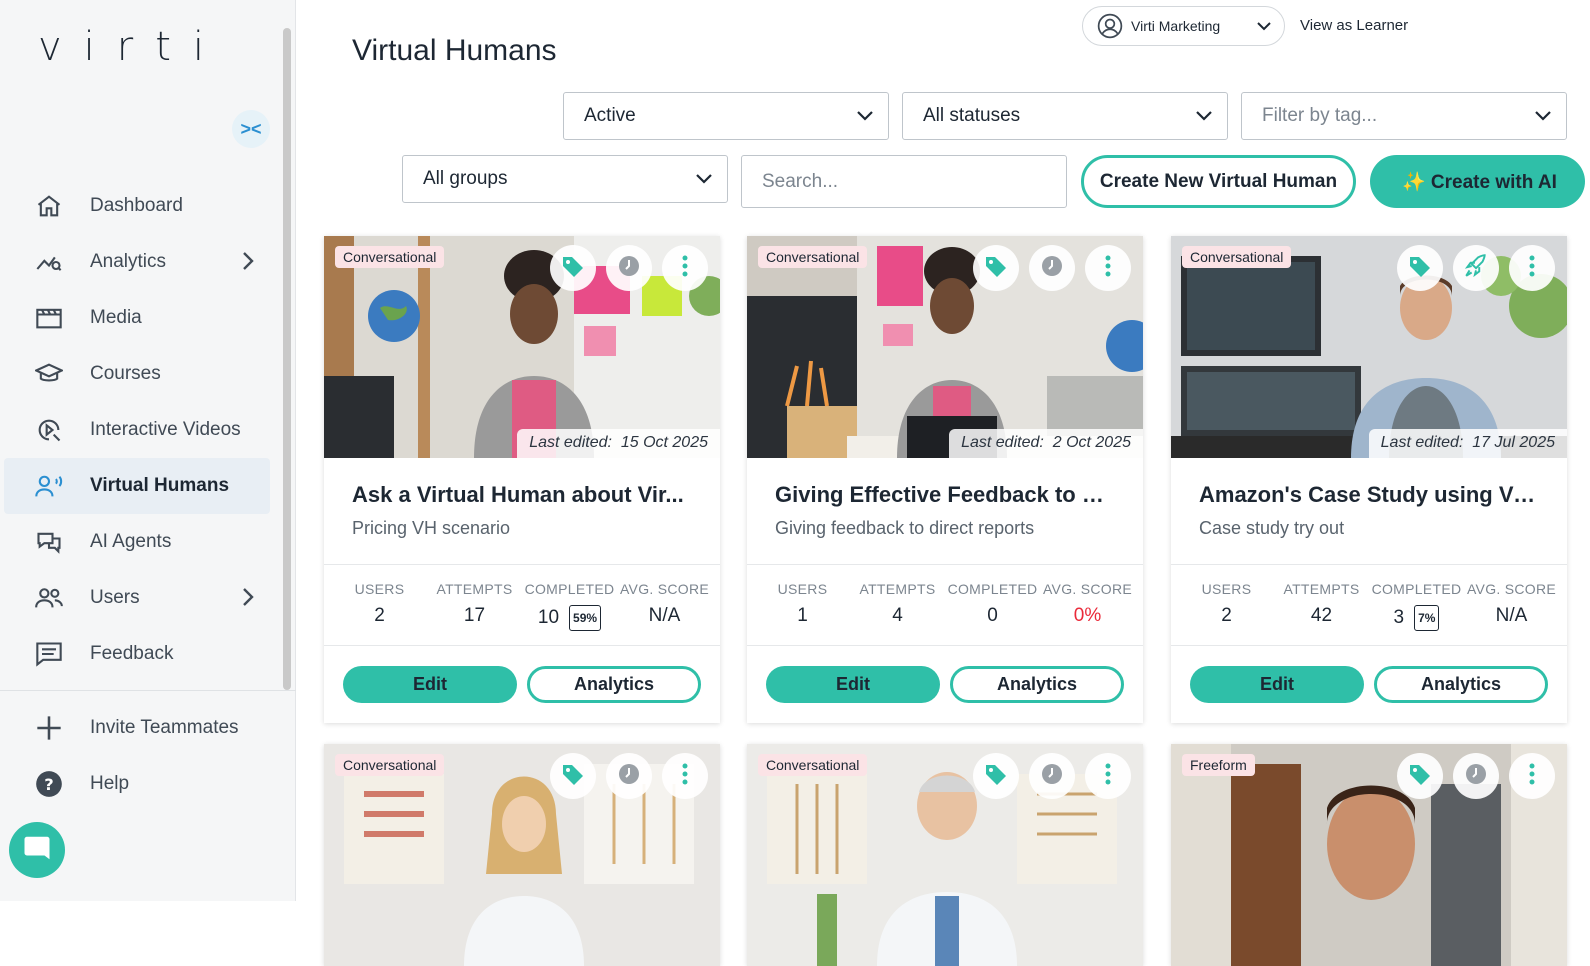 The image size is (1590, 966). What do you see at coordinates (137, 318) in the screenshot?
I see `sidebar-item-media: Media` at bounding box center [137, 318].